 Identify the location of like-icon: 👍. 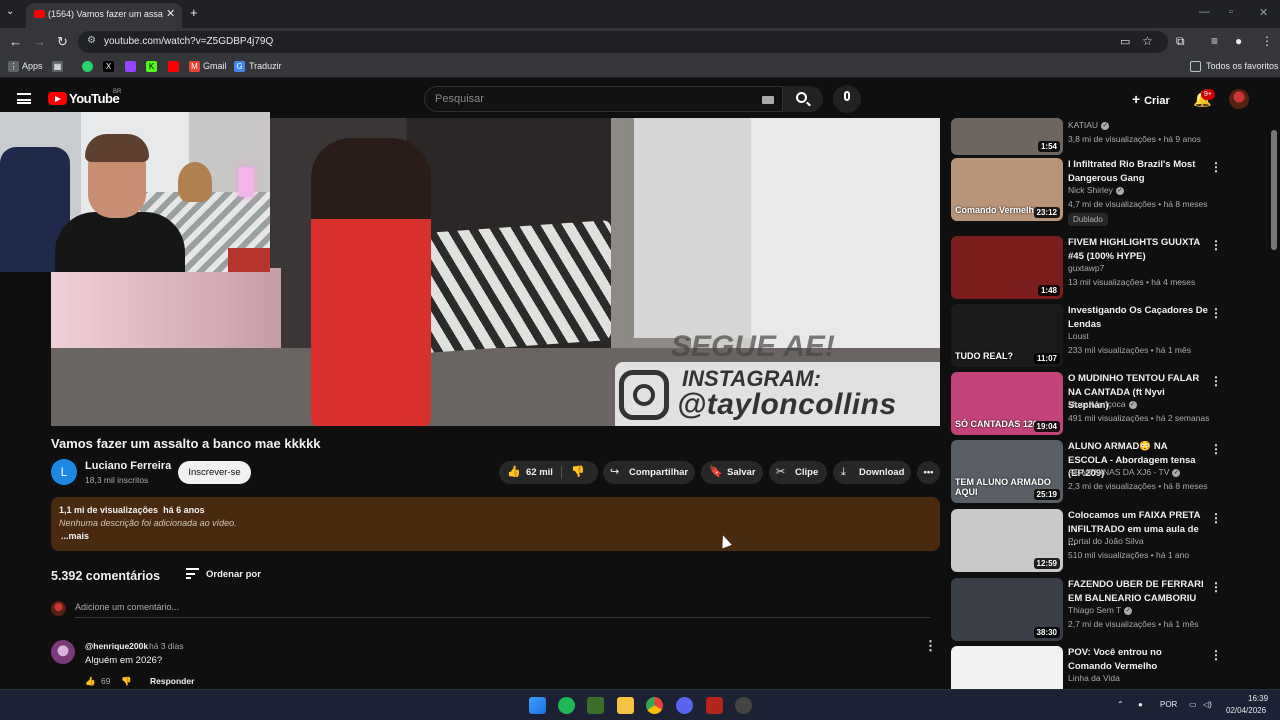
(514, 472).